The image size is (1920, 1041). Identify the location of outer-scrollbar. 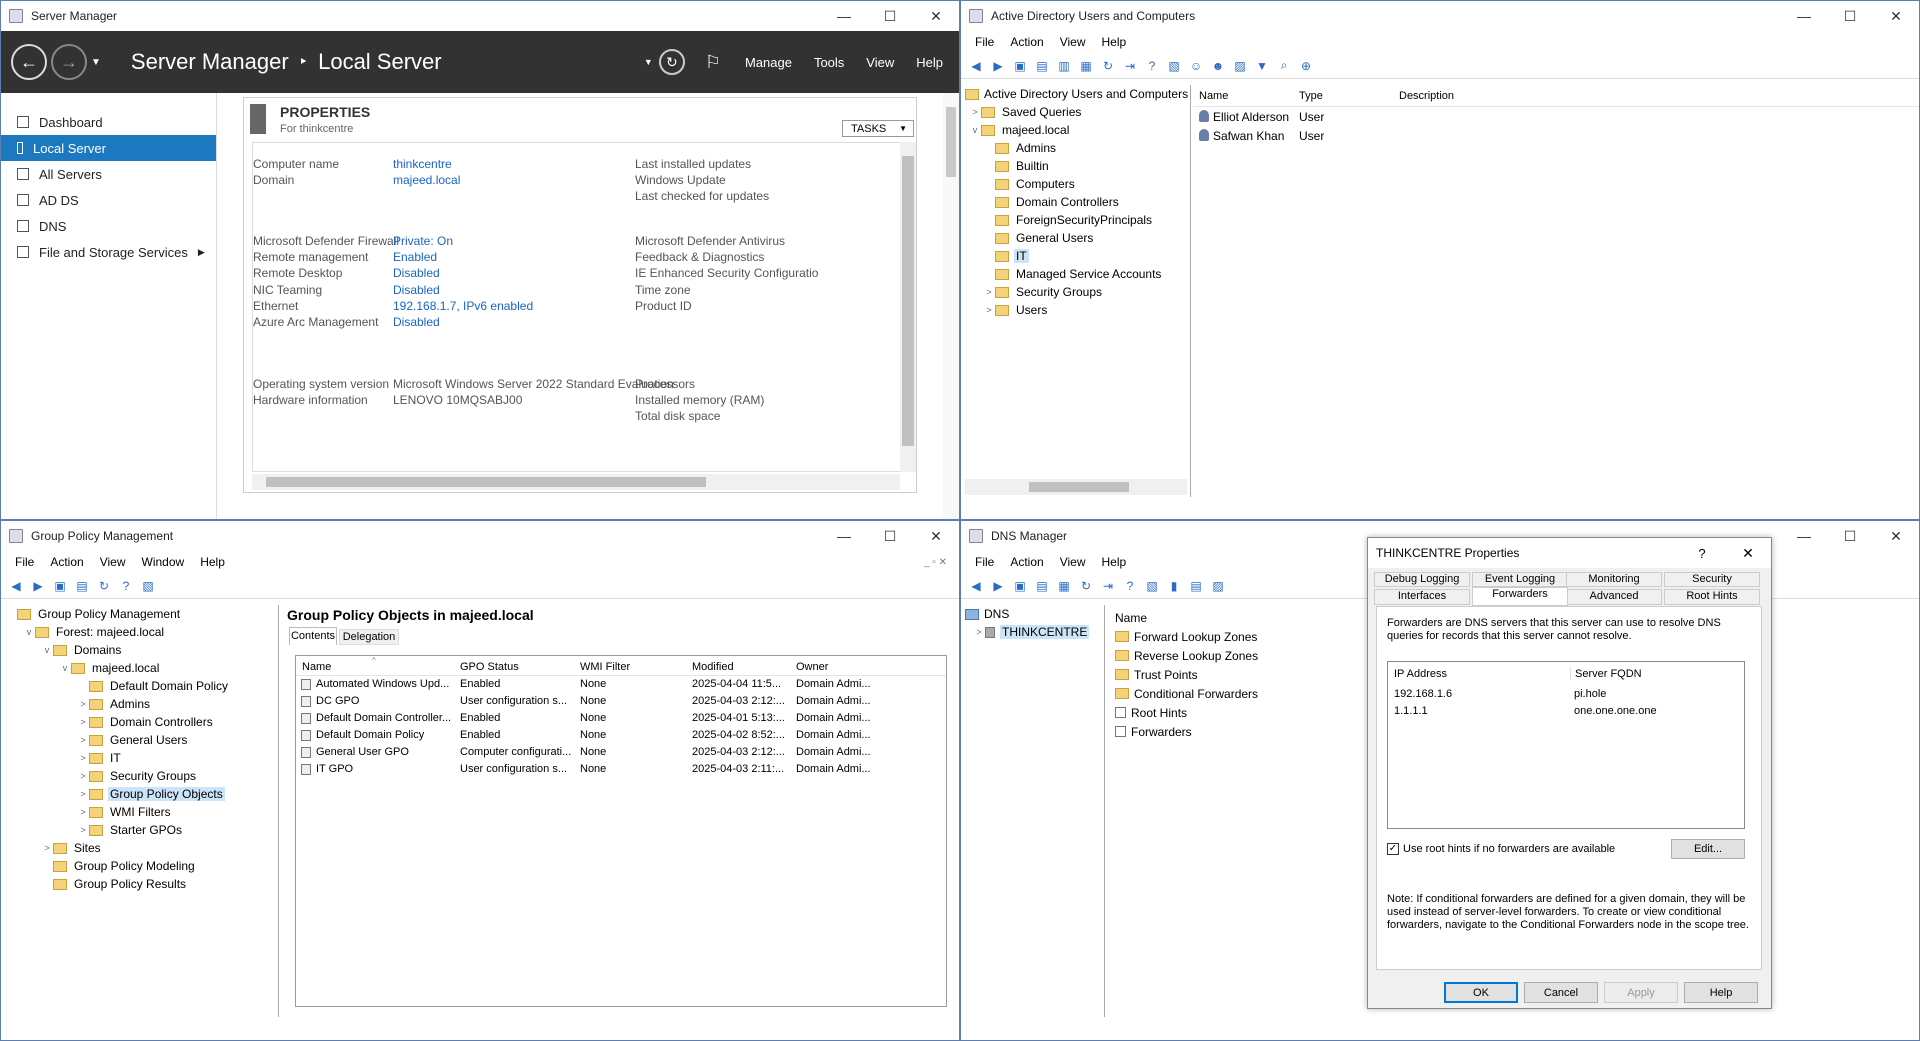
(951, 306).